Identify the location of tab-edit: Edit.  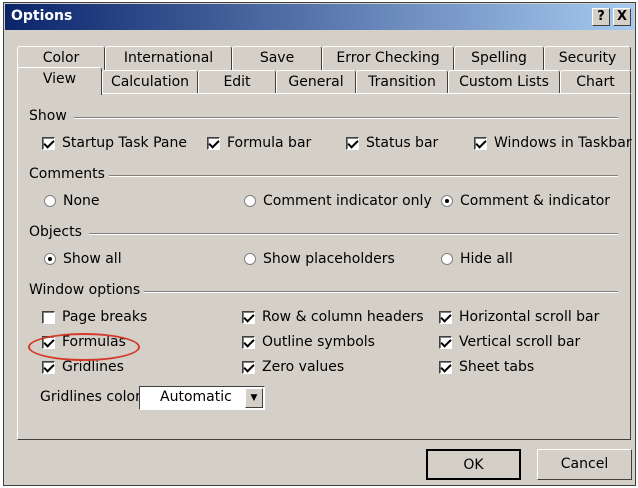
(237, 82).